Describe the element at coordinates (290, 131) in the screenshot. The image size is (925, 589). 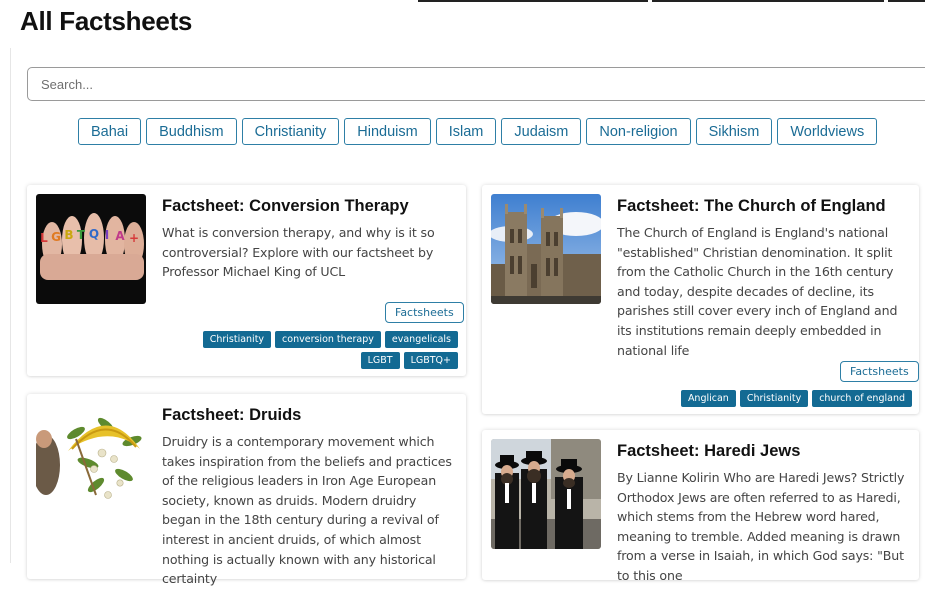
I see `filter-christianity-button: Christianity` at that location.